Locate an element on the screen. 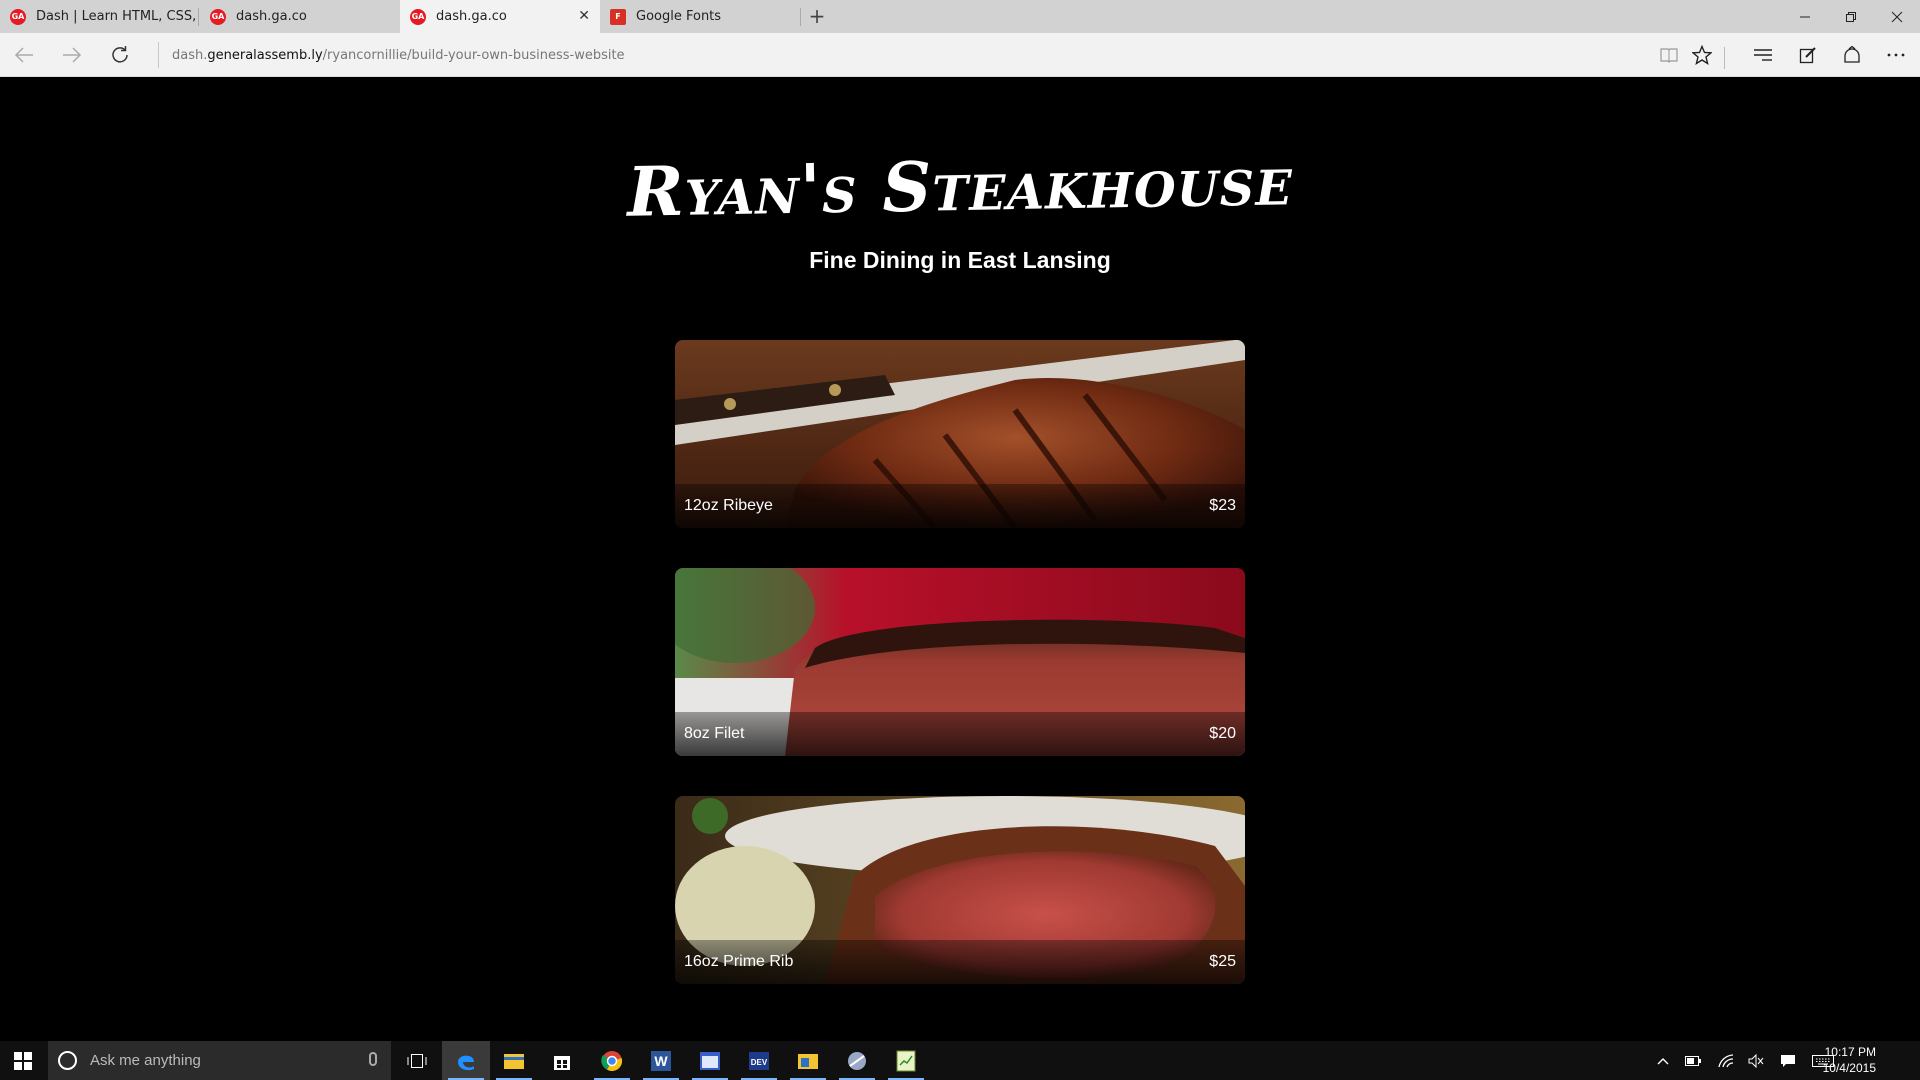 The width and height of the screenshot is (1920, 1080). site-tagline: Fine Dining in East Lansing is located at coordinates (960, 260).